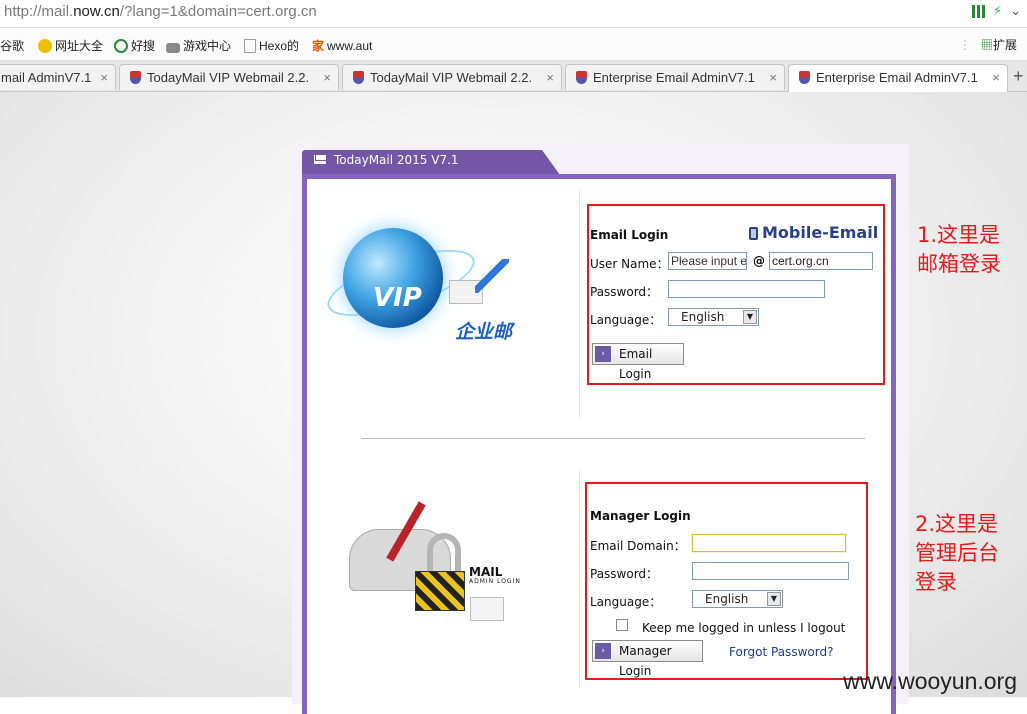 The height and width of the screenshot is (714, 1027). I want to click on bookmark-label: 谷歌, so click(12, 46).